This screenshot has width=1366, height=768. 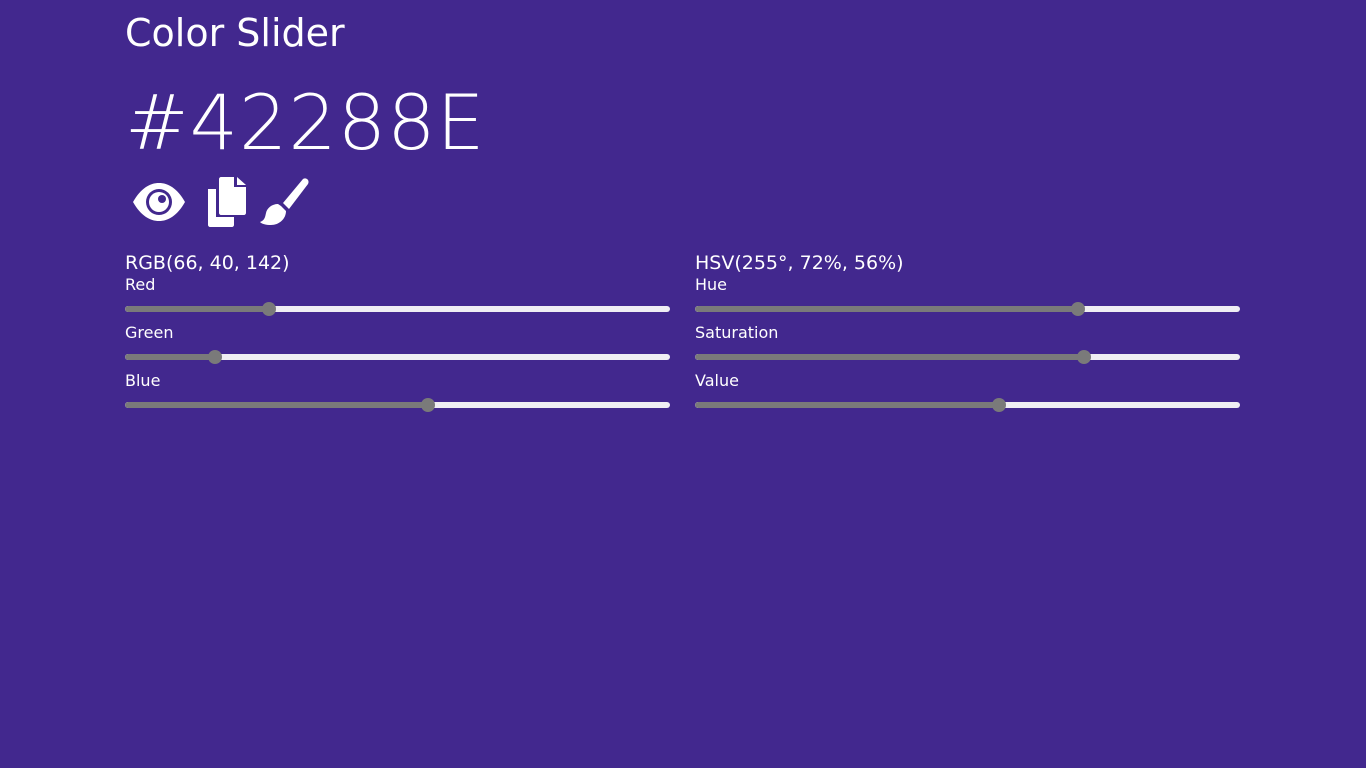 I want to click on page-title: Color Slider, so click(x=235, y=33).